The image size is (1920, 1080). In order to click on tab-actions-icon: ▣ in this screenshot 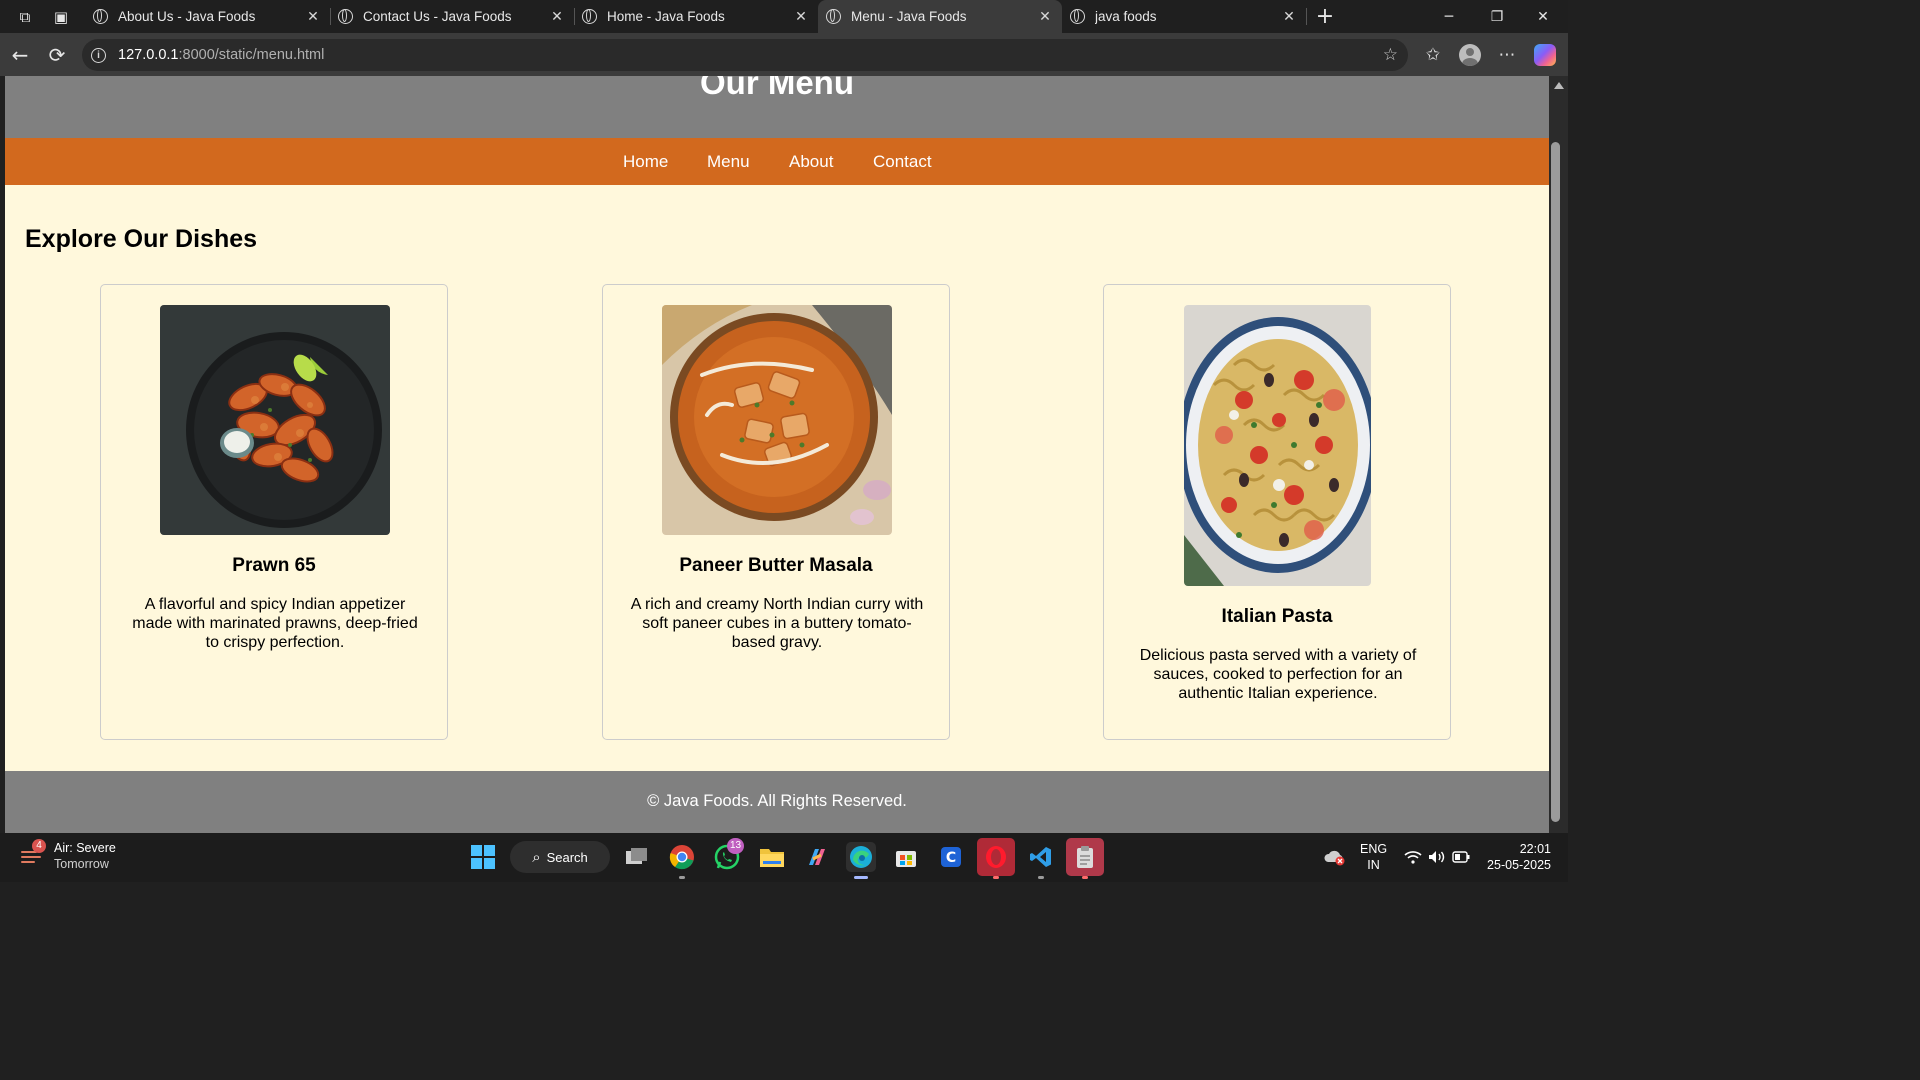, I will do `click(61, 16)`.